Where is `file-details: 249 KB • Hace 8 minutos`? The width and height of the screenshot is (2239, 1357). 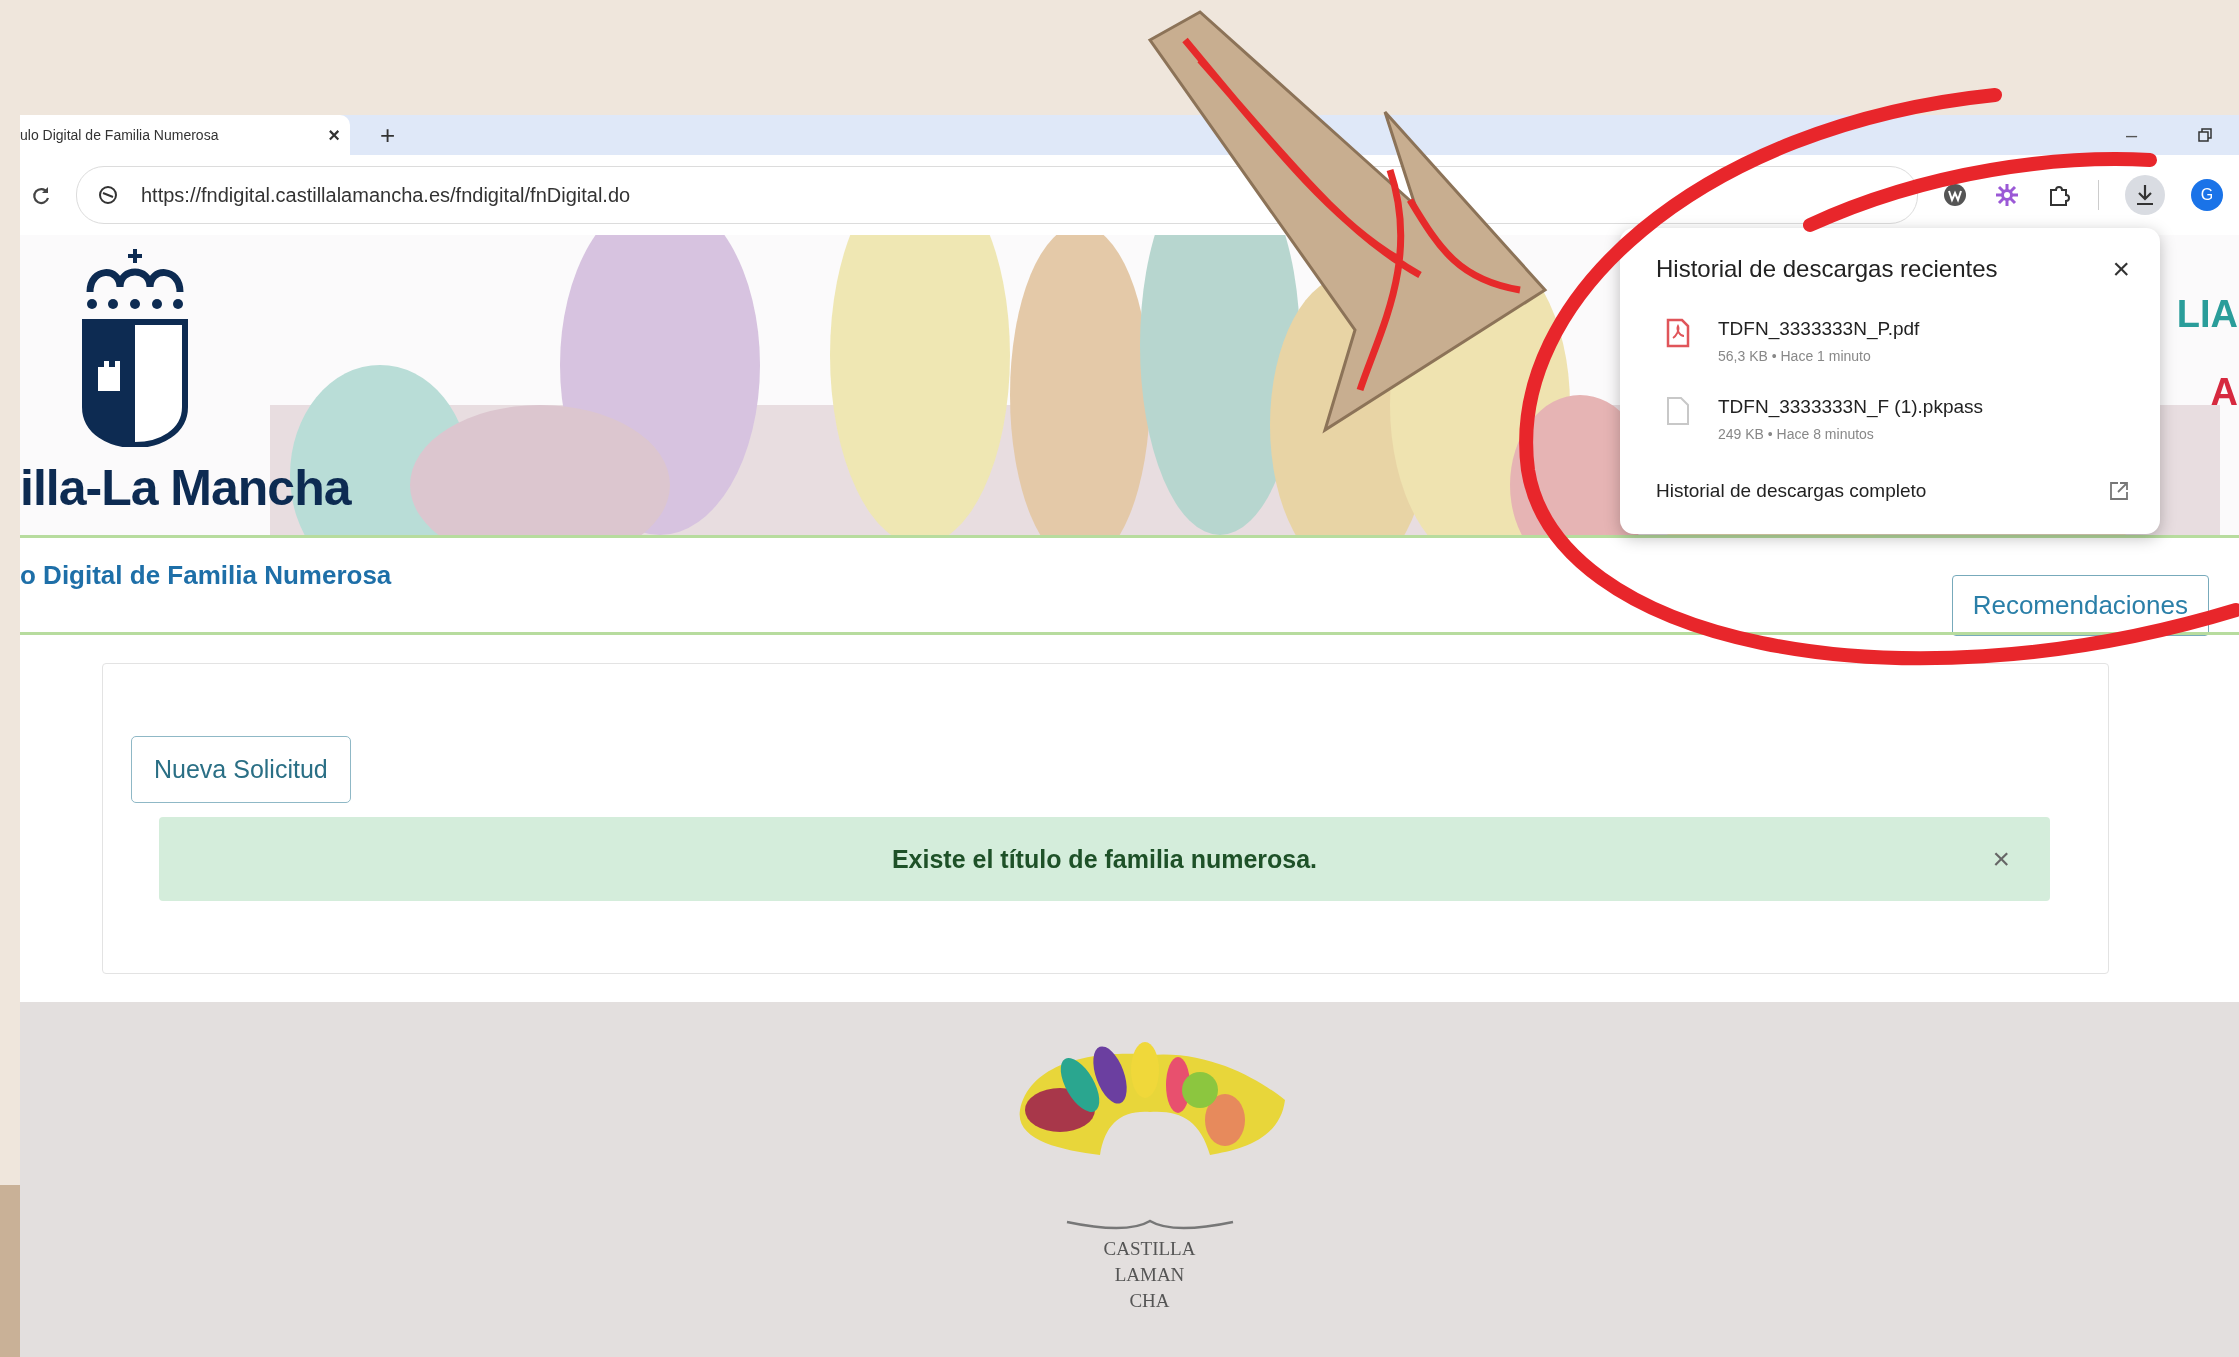
file-details: 249 KB • Hace 8 minutos is located at coordinates (1796, 434).